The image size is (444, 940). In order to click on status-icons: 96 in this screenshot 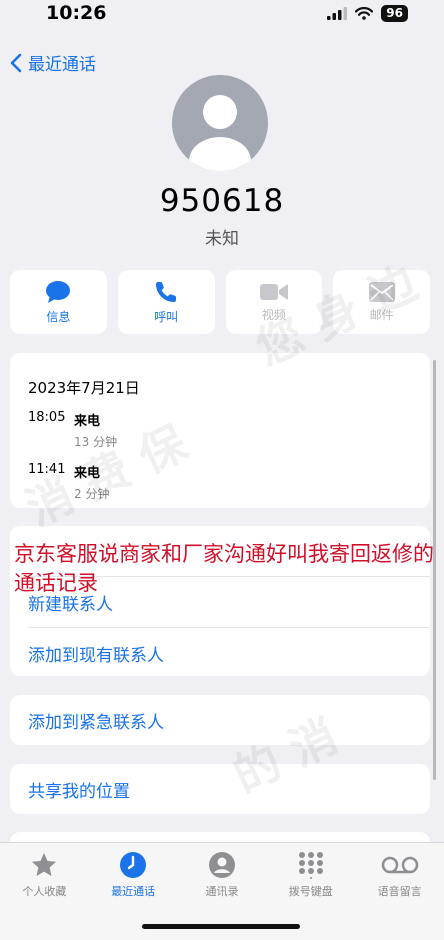, I will do `click(367, 13)`.